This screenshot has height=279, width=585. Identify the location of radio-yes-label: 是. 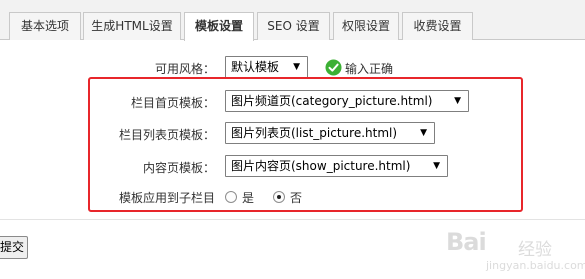
(248, 198).